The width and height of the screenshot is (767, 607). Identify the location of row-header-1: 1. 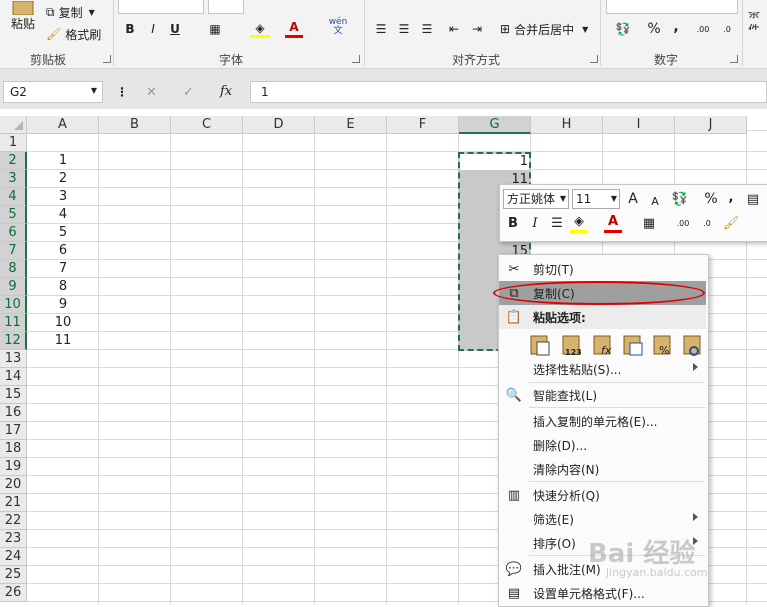
(13, 143).